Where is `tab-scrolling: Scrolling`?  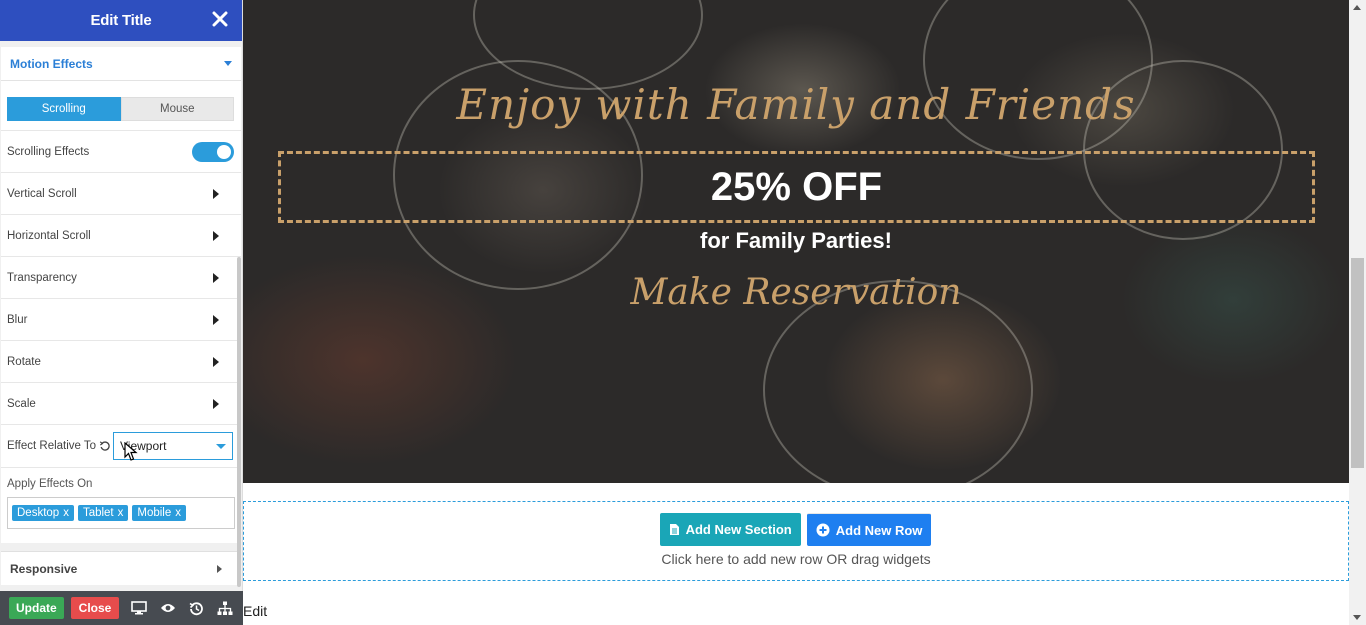
tab-scrolling: Scrolling is located at coordinates (64, 109).